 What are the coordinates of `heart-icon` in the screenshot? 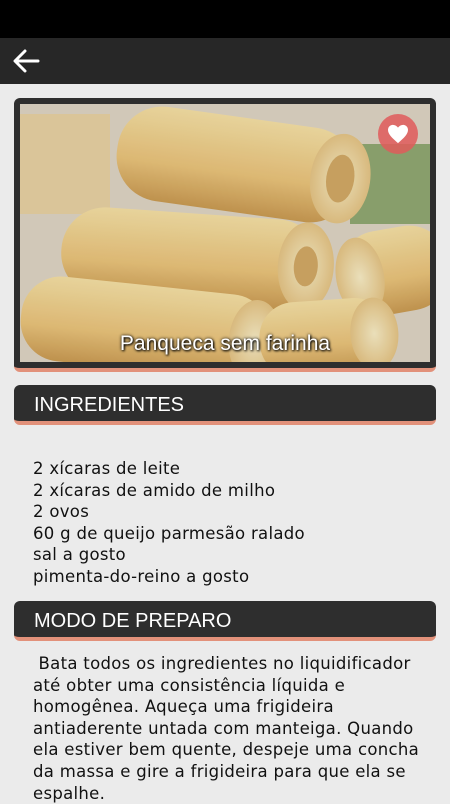 It's located at (398, 134).